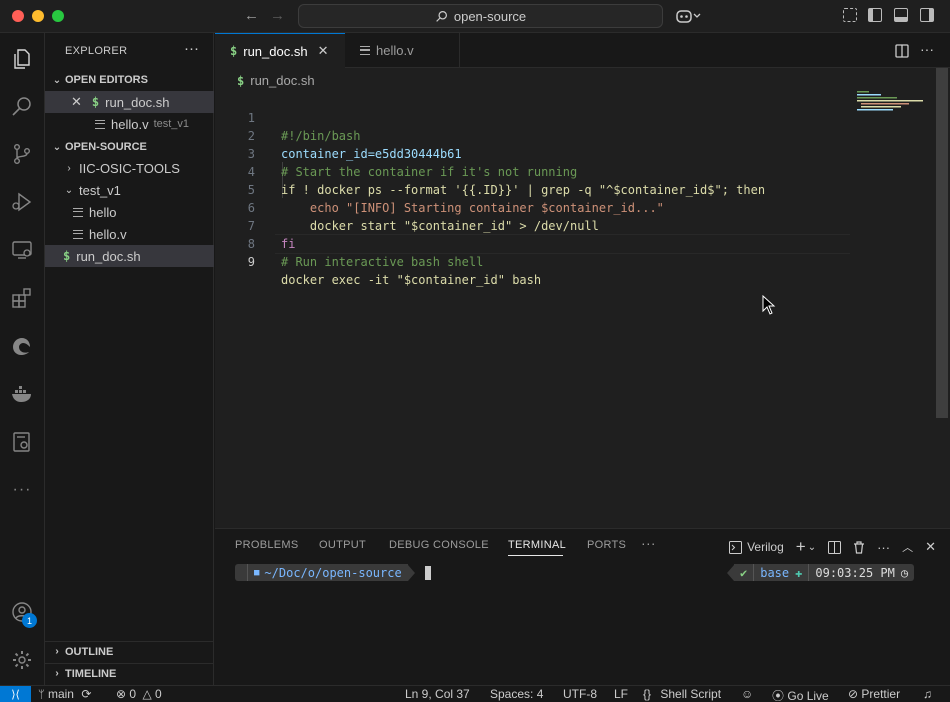 The width and height of the screenshot is (950, 702). Describe the element at coordinates (22, 346) in the screenshot. I see `edge-devtools-icon` at that location.